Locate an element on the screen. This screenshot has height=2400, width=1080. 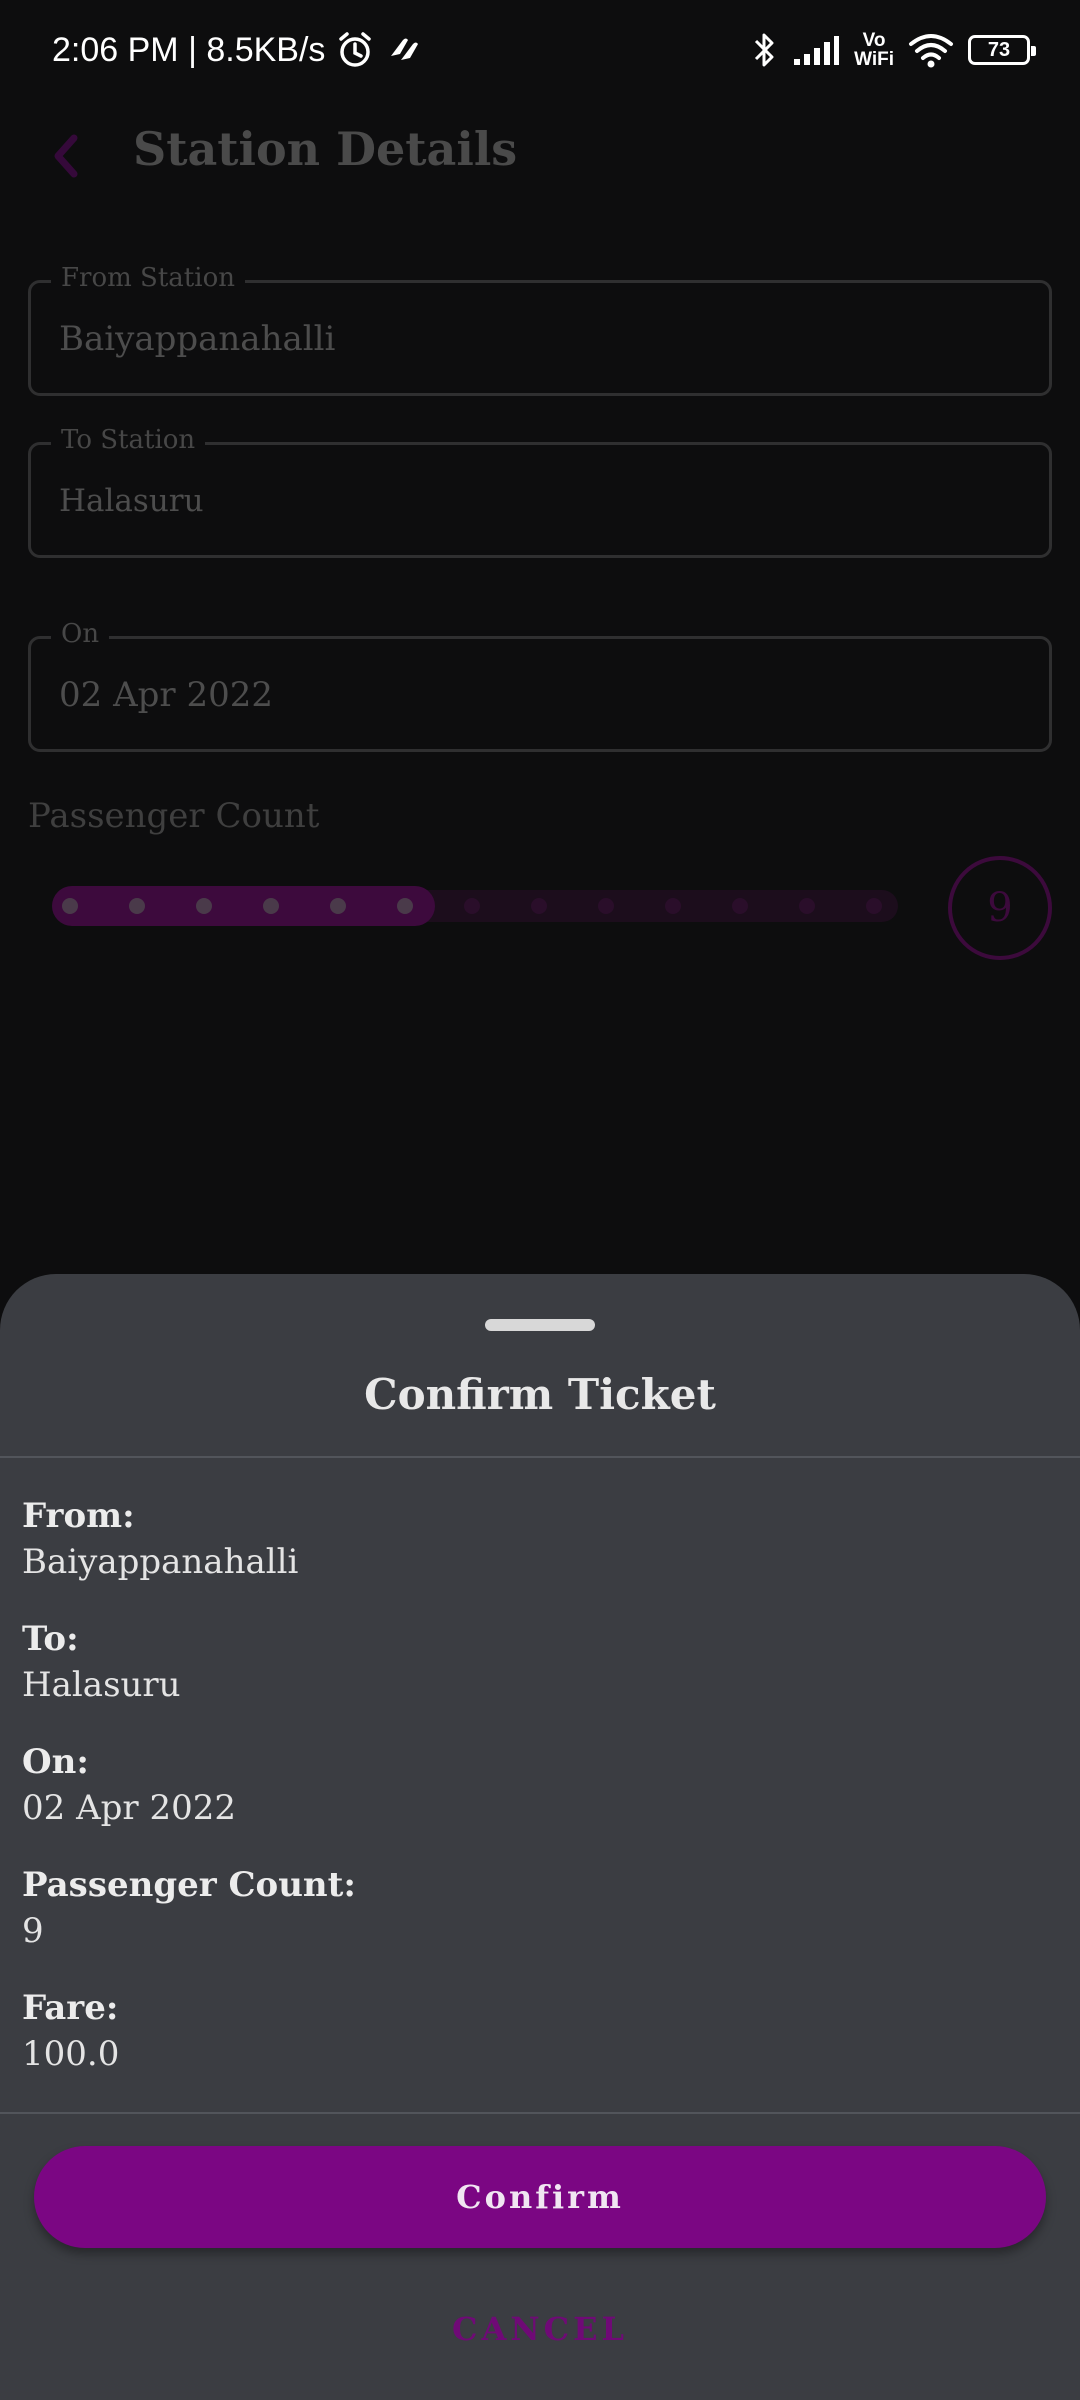
app-notification-icon is located at coordinates (405, 50).